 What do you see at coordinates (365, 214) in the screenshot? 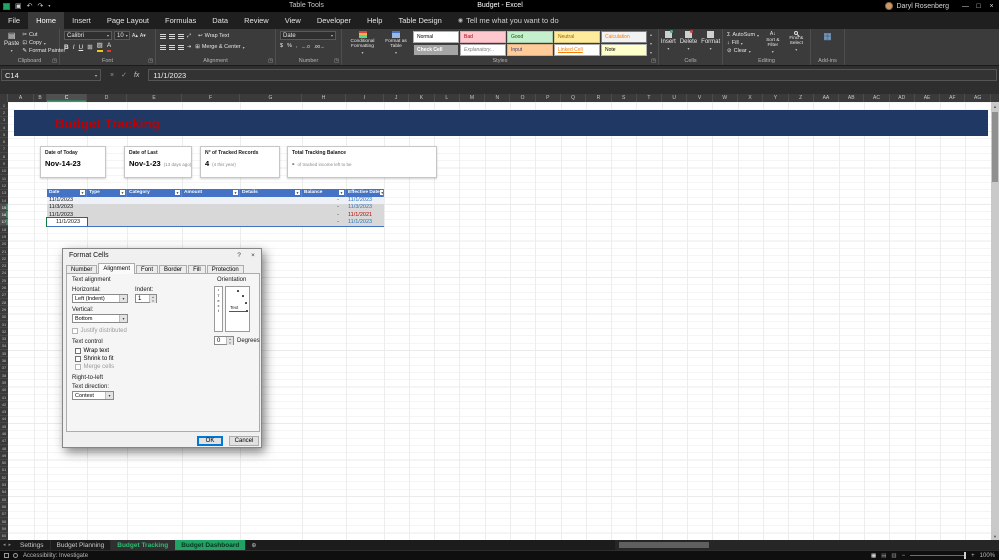
I see `cell-effective-date: 11/1/2021` at bounding box center [365, 214].